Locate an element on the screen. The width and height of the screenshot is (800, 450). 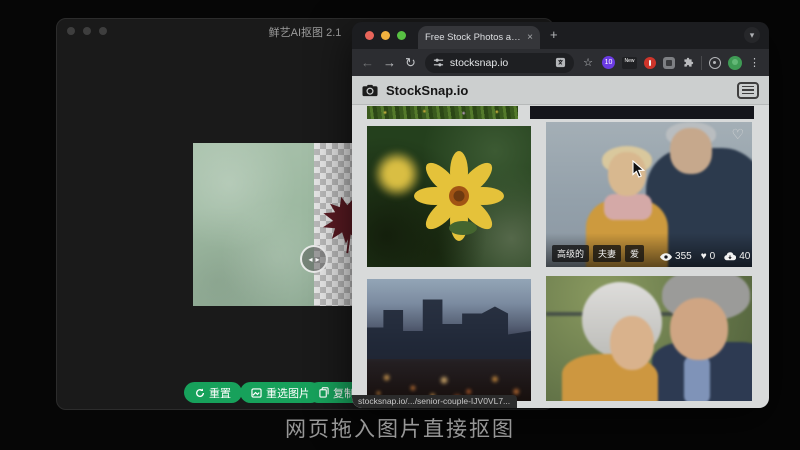
photo-partial-grass is located at coordinates (442, 112).